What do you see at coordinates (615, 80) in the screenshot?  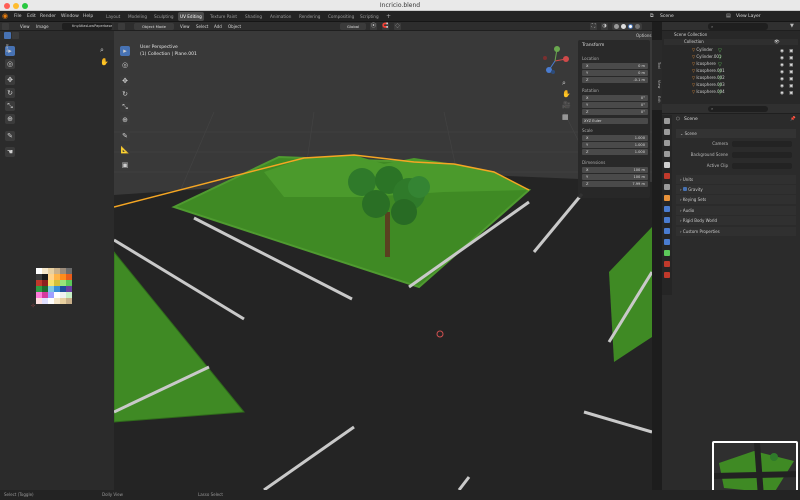 I see `location-z-field: Z -0.1 m` at bounding box center [615, 80].